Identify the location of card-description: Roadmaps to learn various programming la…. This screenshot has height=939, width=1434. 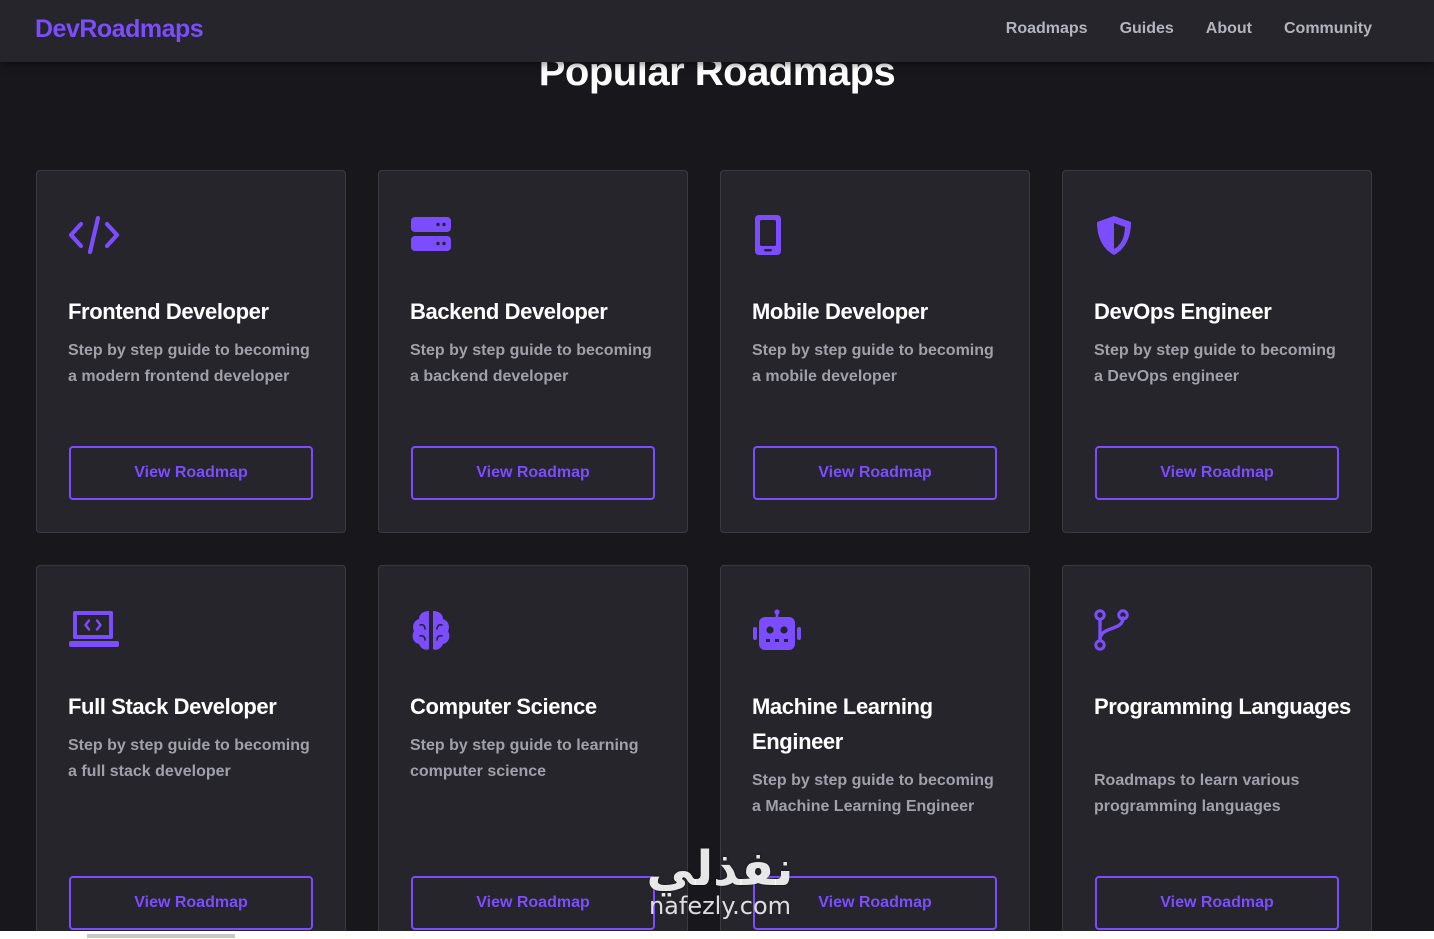
(1197, 793).